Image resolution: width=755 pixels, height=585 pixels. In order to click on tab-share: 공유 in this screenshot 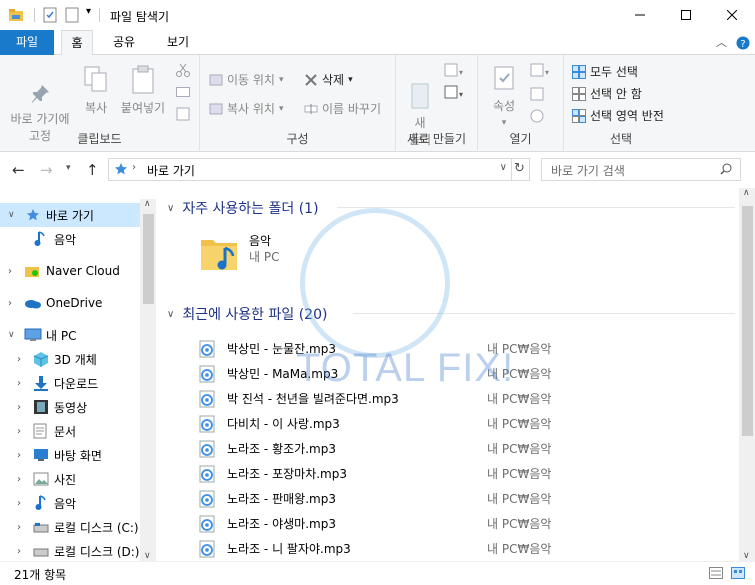, I will do `click(124, 42)`.